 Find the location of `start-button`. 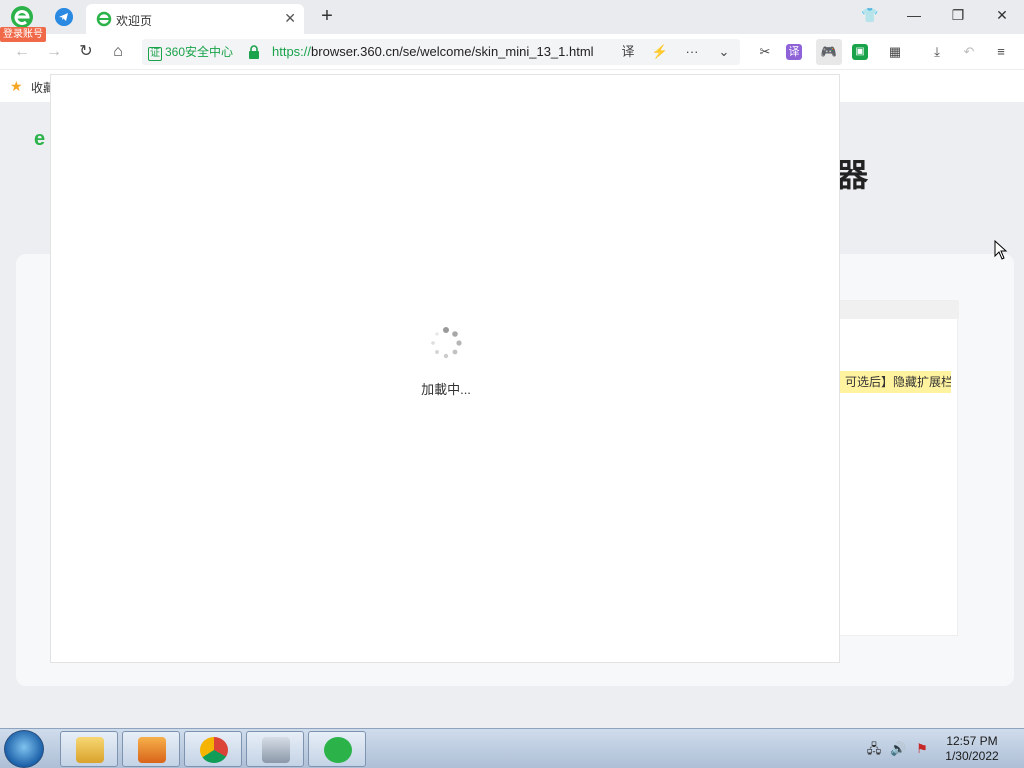

start-button is located at coordinates (24, 749).